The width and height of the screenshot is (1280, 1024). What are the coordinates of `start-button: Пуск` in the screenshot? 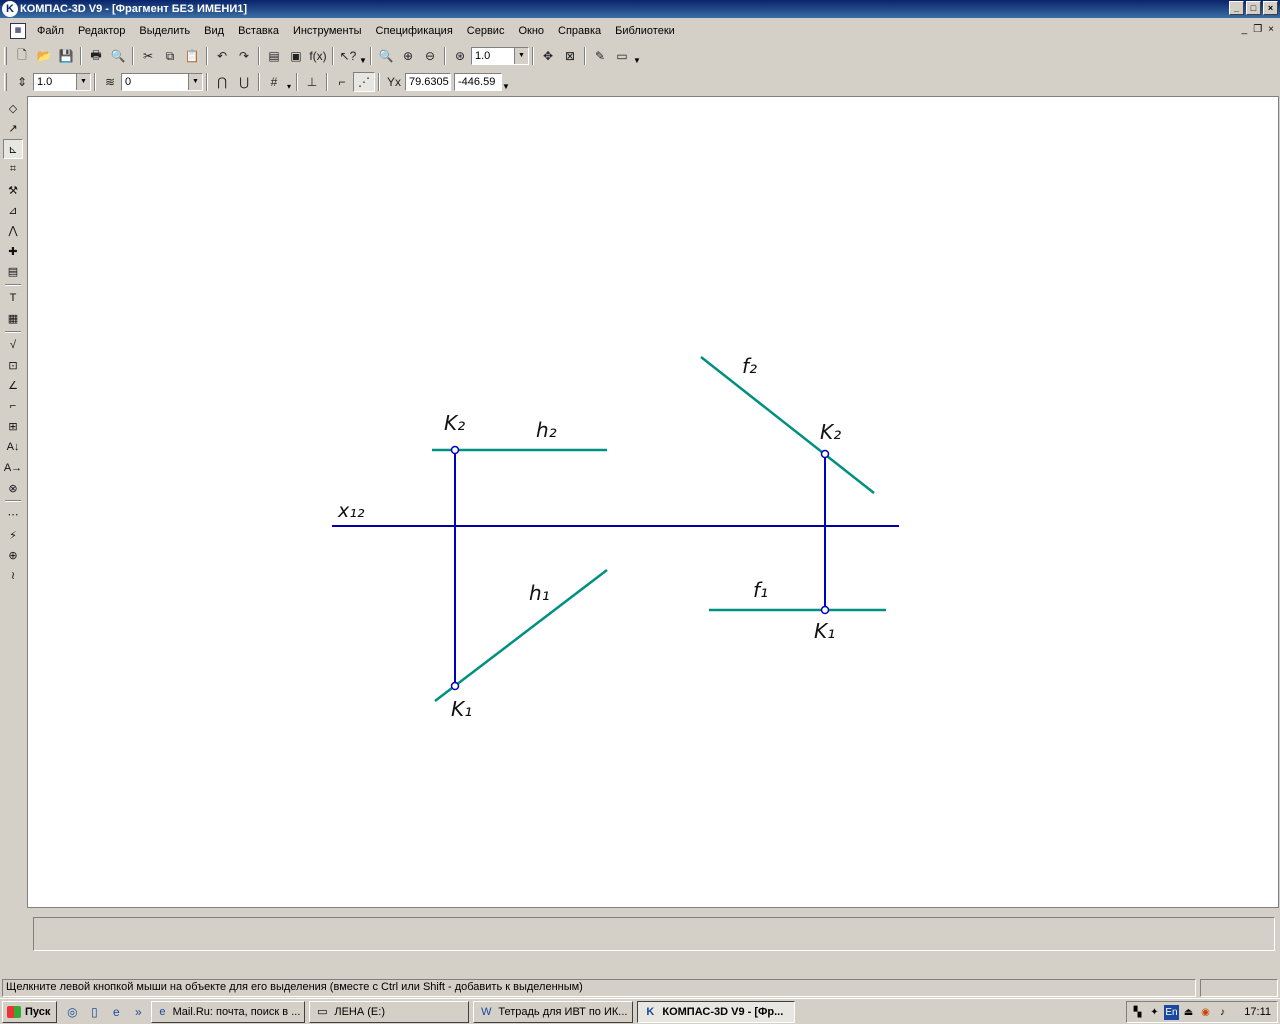 It's located at (30, 1011).